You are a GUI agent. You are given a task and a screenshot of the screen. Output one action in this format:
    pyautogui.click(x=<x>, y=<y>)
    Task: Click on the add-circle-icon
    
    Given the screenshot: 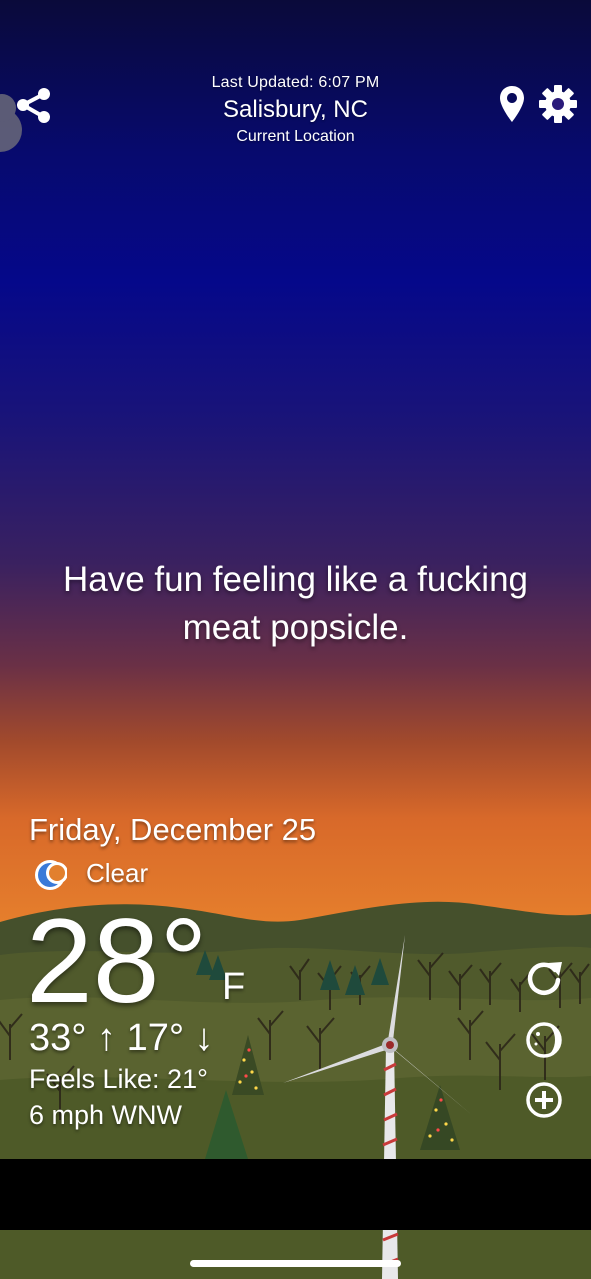 What is the action you would take?
    pyautogui.click(x=544, y=1100)
    